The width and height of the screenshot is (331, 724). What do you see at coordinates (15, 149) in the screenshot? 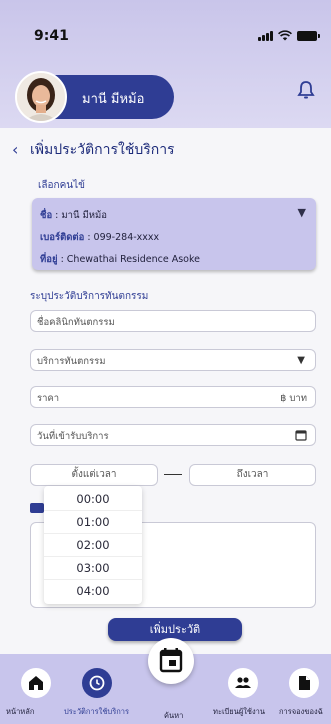
I see `chevron-left-icon: ‹` at bounding box center [15, 149].